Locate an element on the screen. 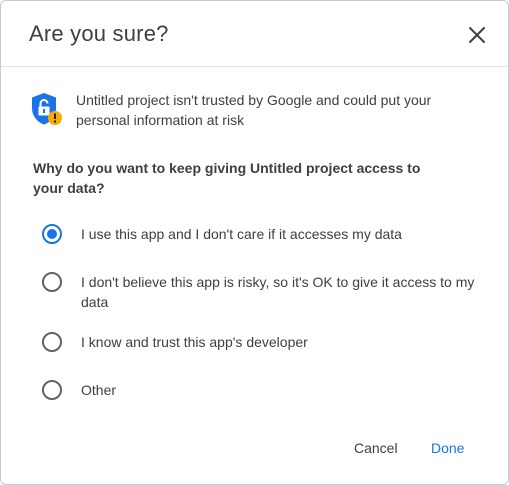 The height and width of the screenshot is (485, 509). close-icon is located at coordinates (477, 35).